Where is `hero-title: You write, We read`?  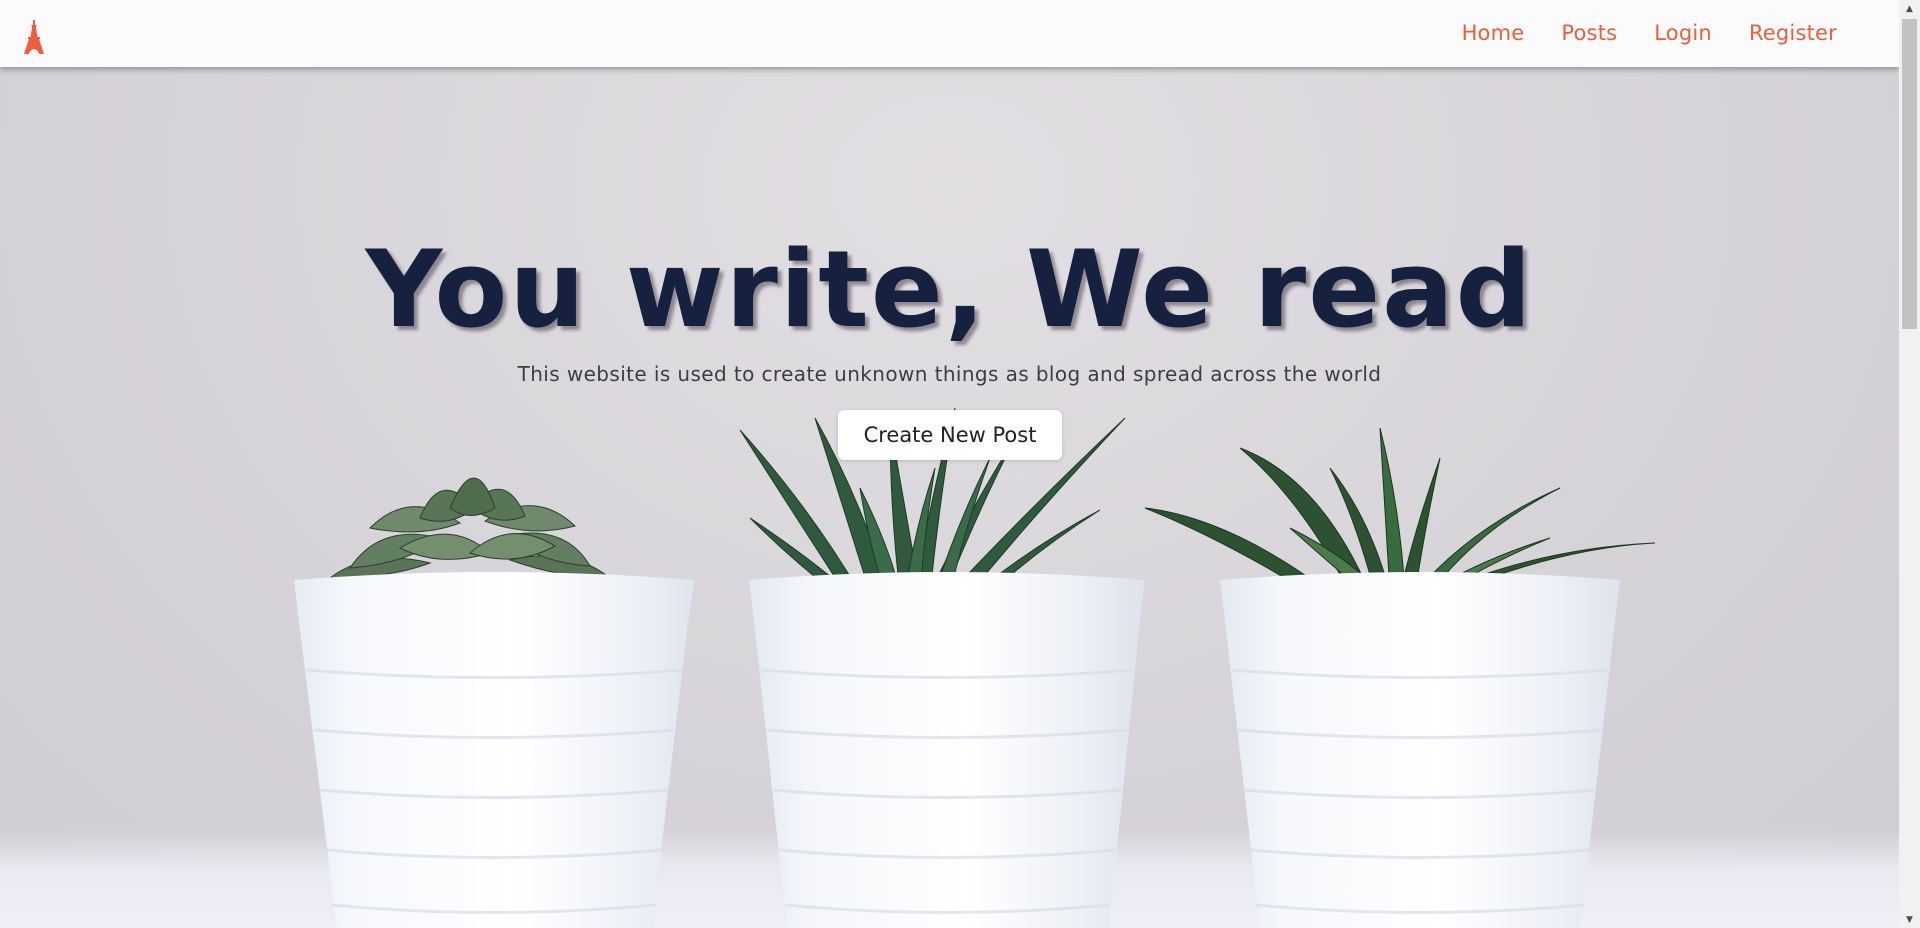
hero-title: You write, We read is located at coordinates (949, 289).